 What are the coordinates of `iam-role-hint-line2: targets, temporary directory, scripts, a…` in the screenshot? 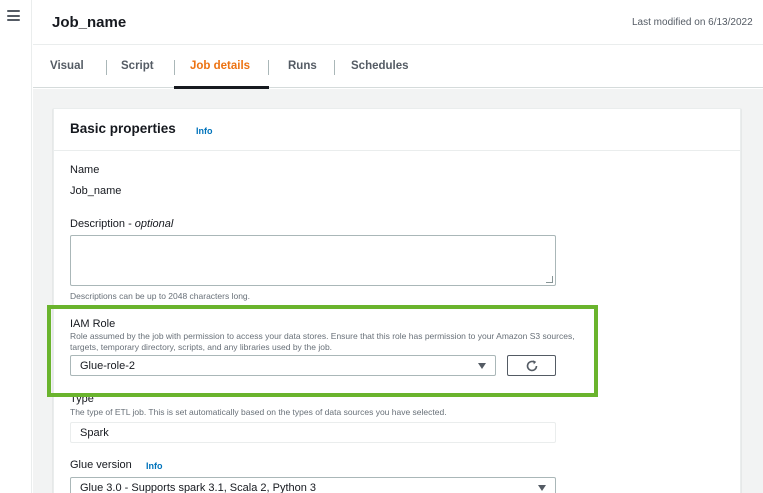 It's located at (201, 347).